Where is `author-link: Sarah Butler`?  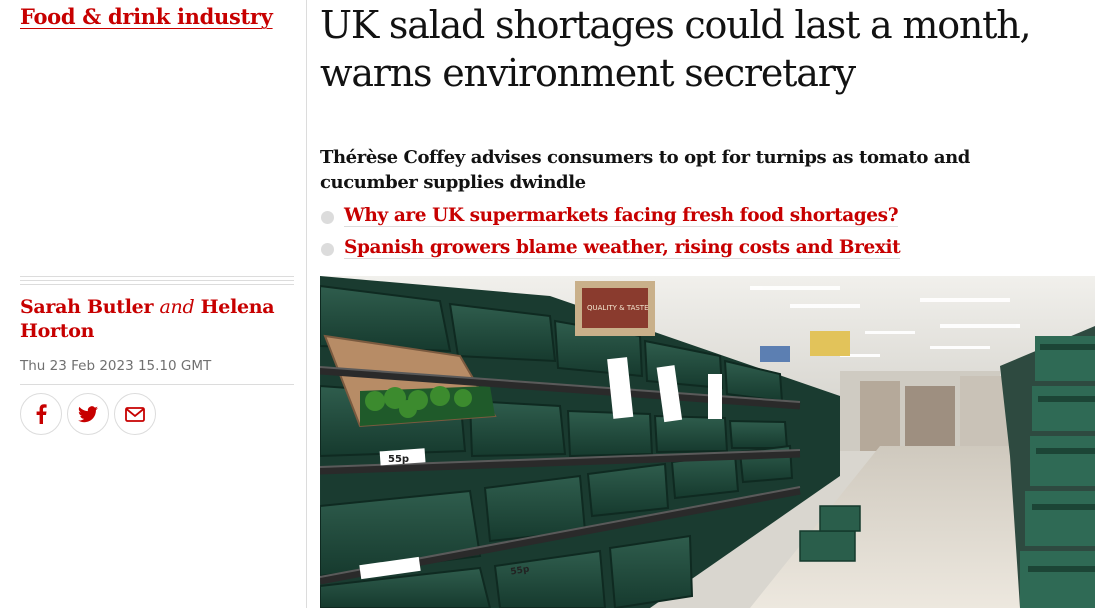
author-link: Sarah Butler is located at coordinates (86, 307).